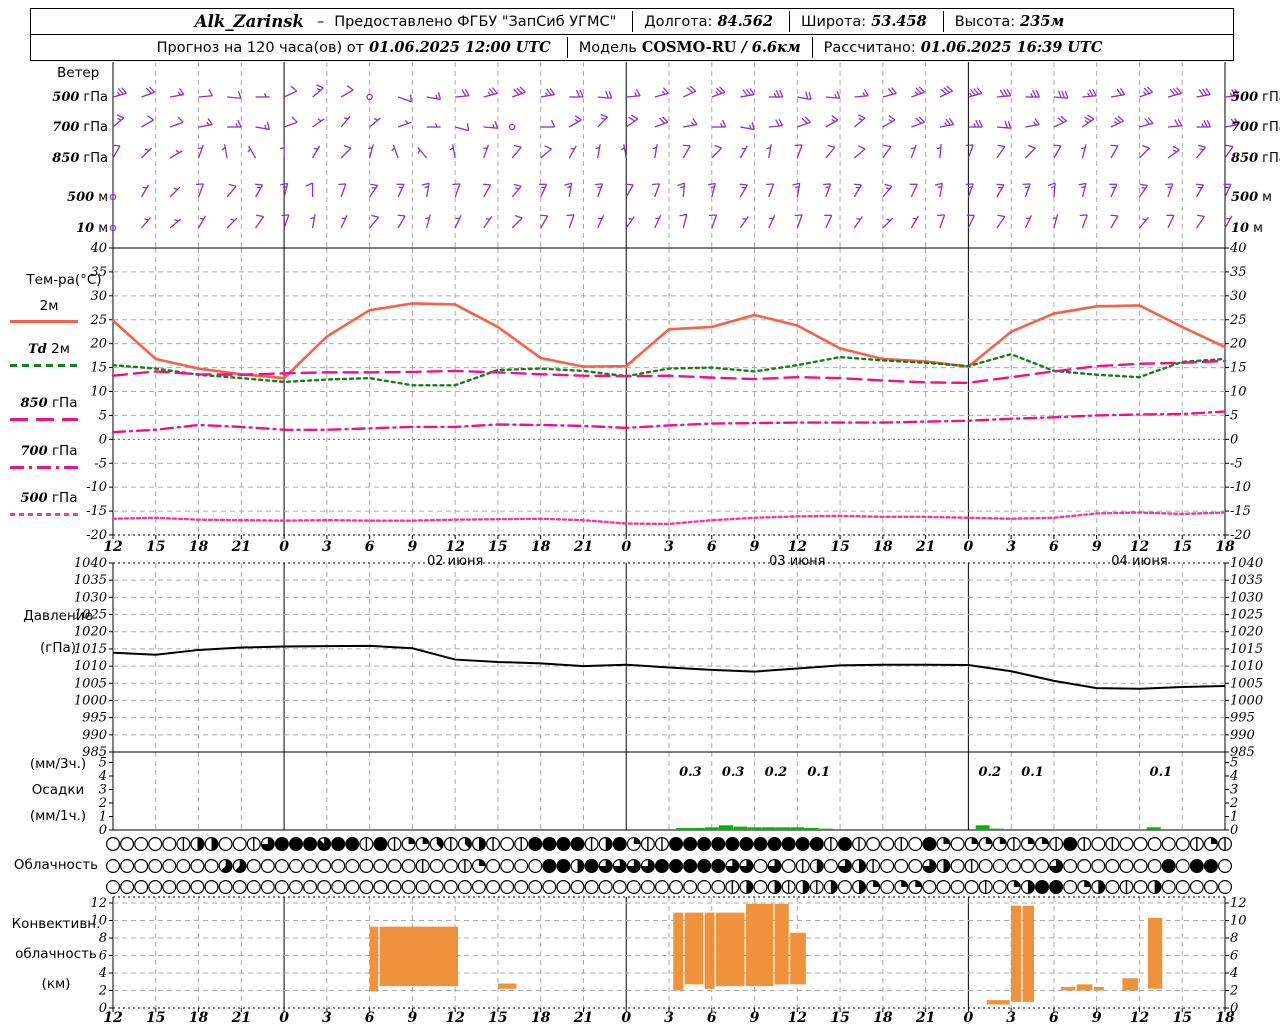  What do you see at coordinates (1238, 320) in the screenshot?
I see `svg-text: 25` at bounding box center [1238, 320].